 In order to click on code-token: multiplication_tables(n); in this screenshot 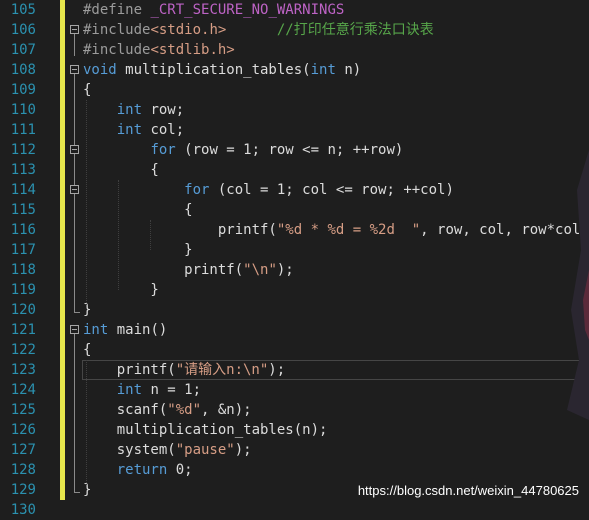, I will do `click(205, 430)`.